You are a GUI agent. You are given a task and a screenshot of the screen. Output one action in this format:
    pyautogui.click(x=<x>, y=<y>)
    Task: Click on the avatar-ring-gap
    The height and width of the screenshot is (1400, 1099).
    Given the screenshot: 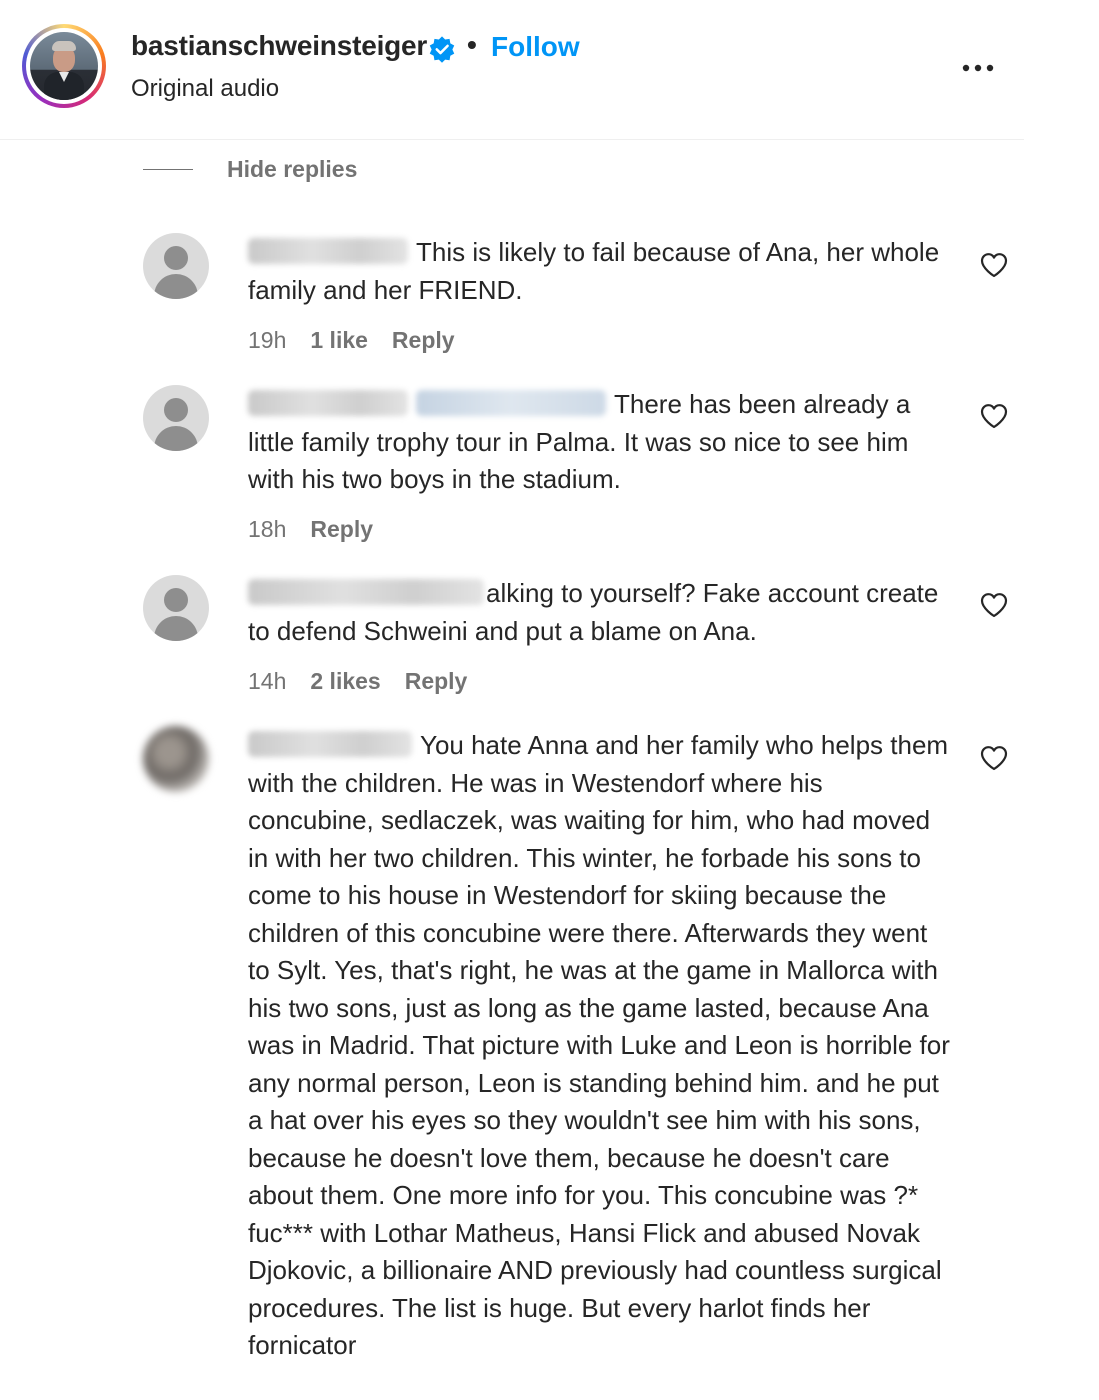 What is the action you would take?
    pyautogui.click(x=64, y=66)
    